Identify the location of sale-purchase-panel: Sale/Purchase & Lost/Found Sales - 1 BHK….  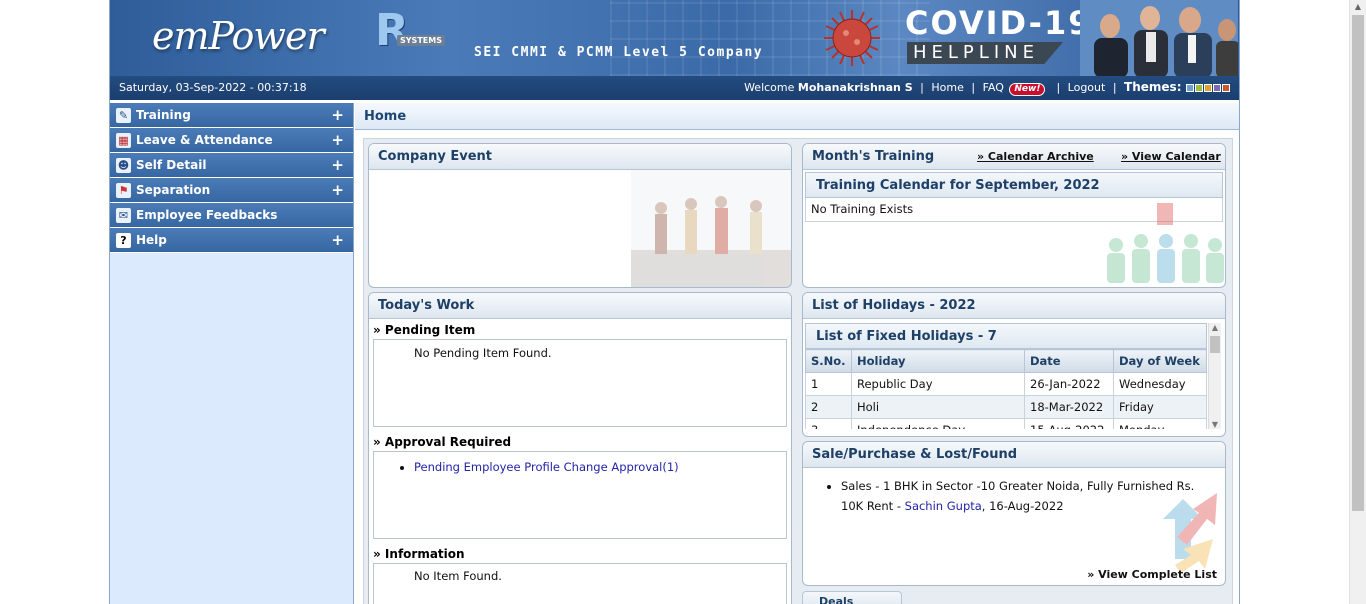
(1014, 513).